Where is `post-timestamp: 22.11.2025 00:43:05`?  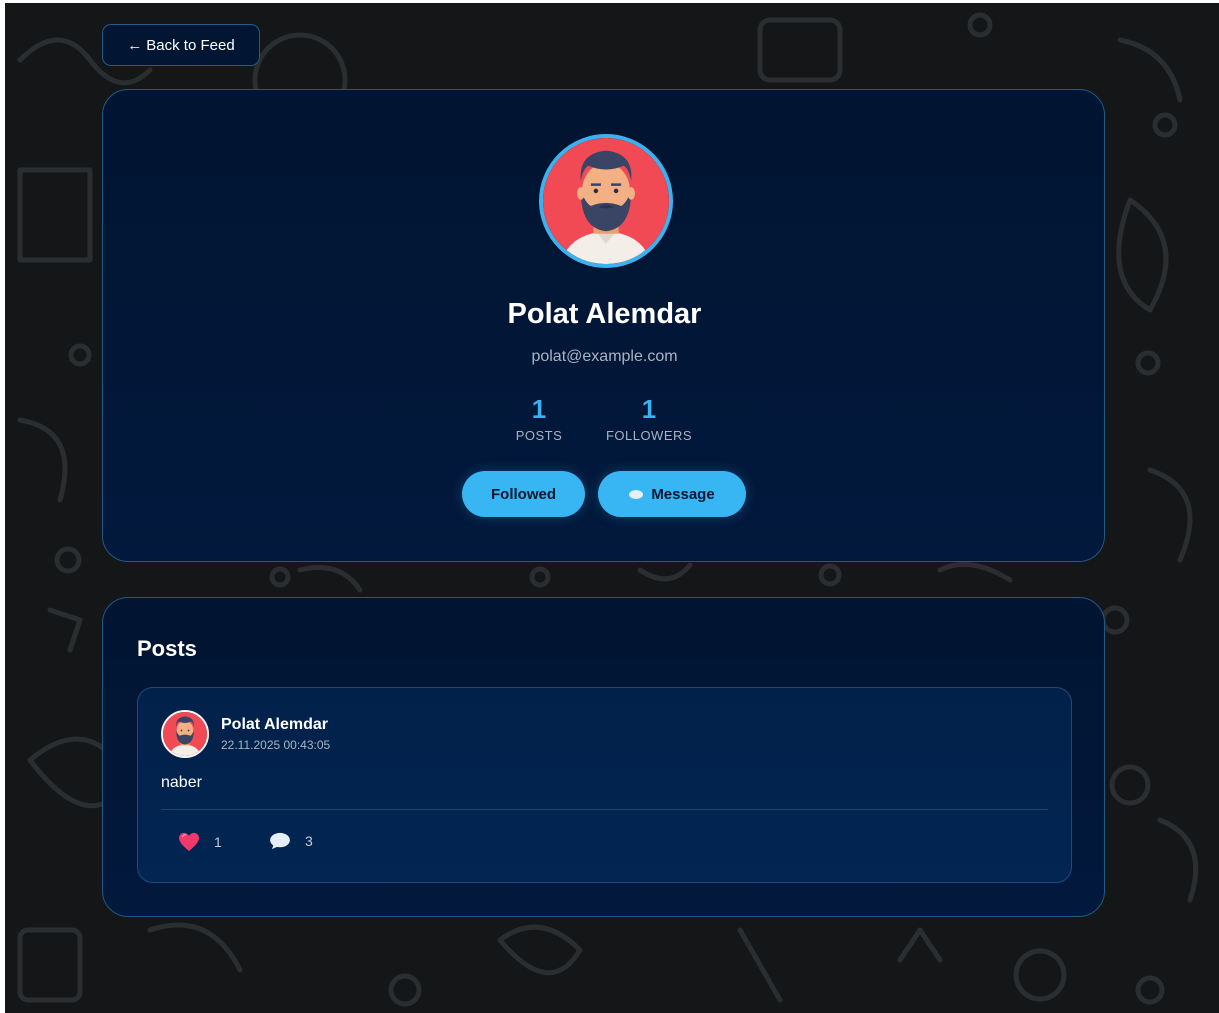
post-timestamp: 22.11.2025 00:43:05 is located at coordinates (276, 745).